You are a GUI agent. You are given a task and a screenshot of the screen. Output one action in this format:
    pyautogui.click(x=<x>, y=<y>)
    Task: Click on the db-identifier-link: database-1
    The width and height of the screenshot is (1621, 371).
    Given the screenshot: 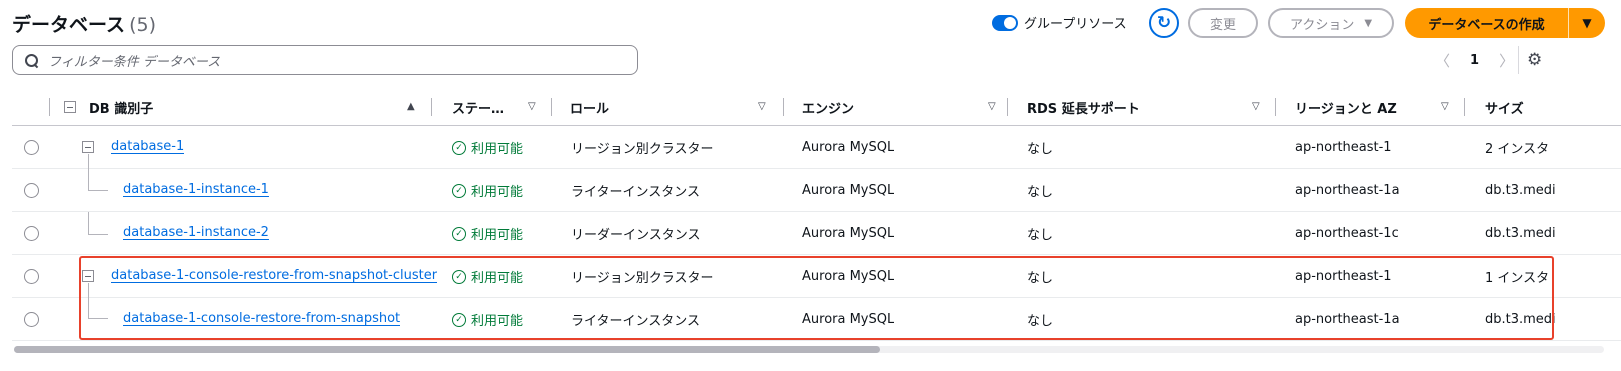 What is the action you would take?
    pyautogui.click(x=147, y=146)
    